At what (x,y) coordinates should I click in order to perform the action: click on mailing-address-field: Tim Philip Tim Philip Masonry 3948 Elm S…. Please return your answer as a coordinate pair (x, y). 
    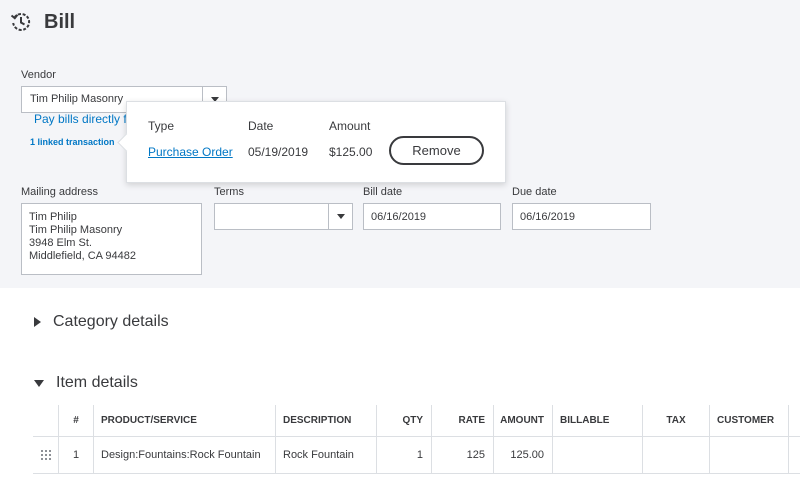
    Looking at the image, I should click on (111, 239).